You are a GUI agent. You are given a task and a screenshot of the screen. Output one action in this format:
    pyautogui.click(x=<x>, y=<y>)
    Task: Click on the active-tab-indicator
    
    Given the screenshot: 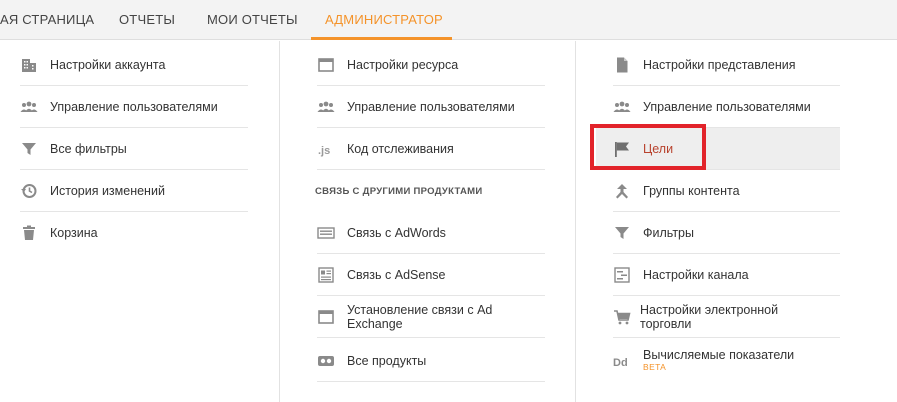 What is the action you would take?
    pyautogui.click(x=381, y=38)
    